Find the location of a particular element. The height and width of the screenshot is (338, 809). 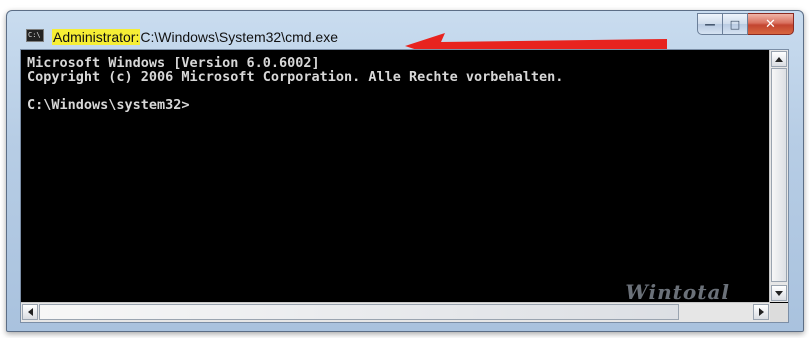

console-icon: C:\ is located at coordinates (35, 35).